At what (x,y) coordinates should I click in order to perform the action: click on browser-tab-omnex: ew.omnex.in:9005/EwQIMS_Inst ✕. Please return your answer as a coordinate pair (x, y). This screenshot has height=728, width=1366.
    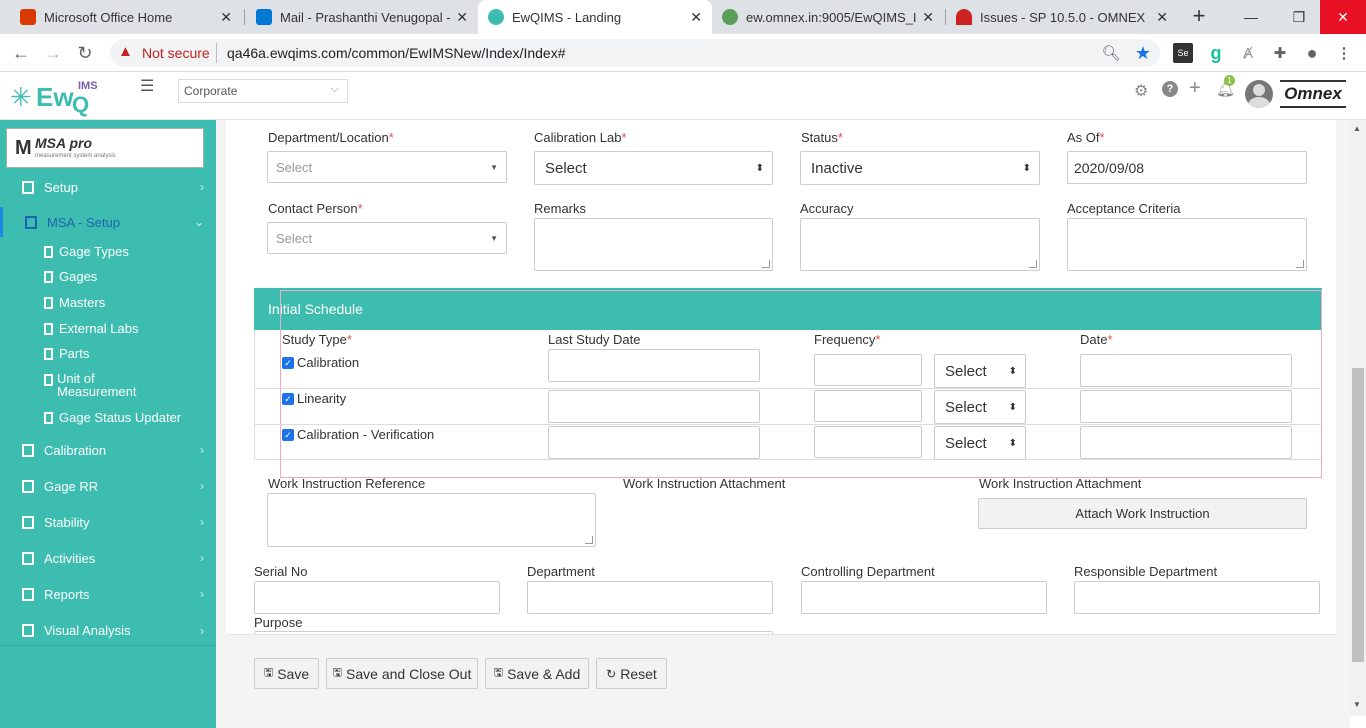
    Looking at the image, I should click on (828, 17).